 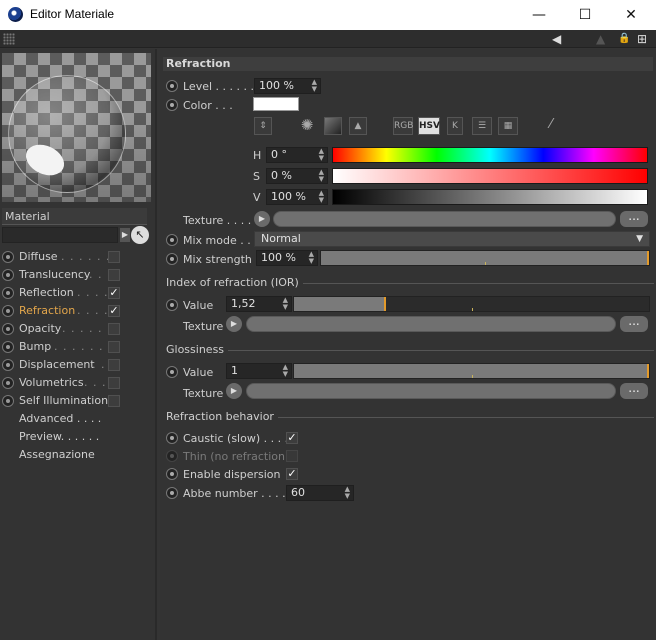 I want to click on channel-translucency: Translucency . . ., so click(x=77, y=275).